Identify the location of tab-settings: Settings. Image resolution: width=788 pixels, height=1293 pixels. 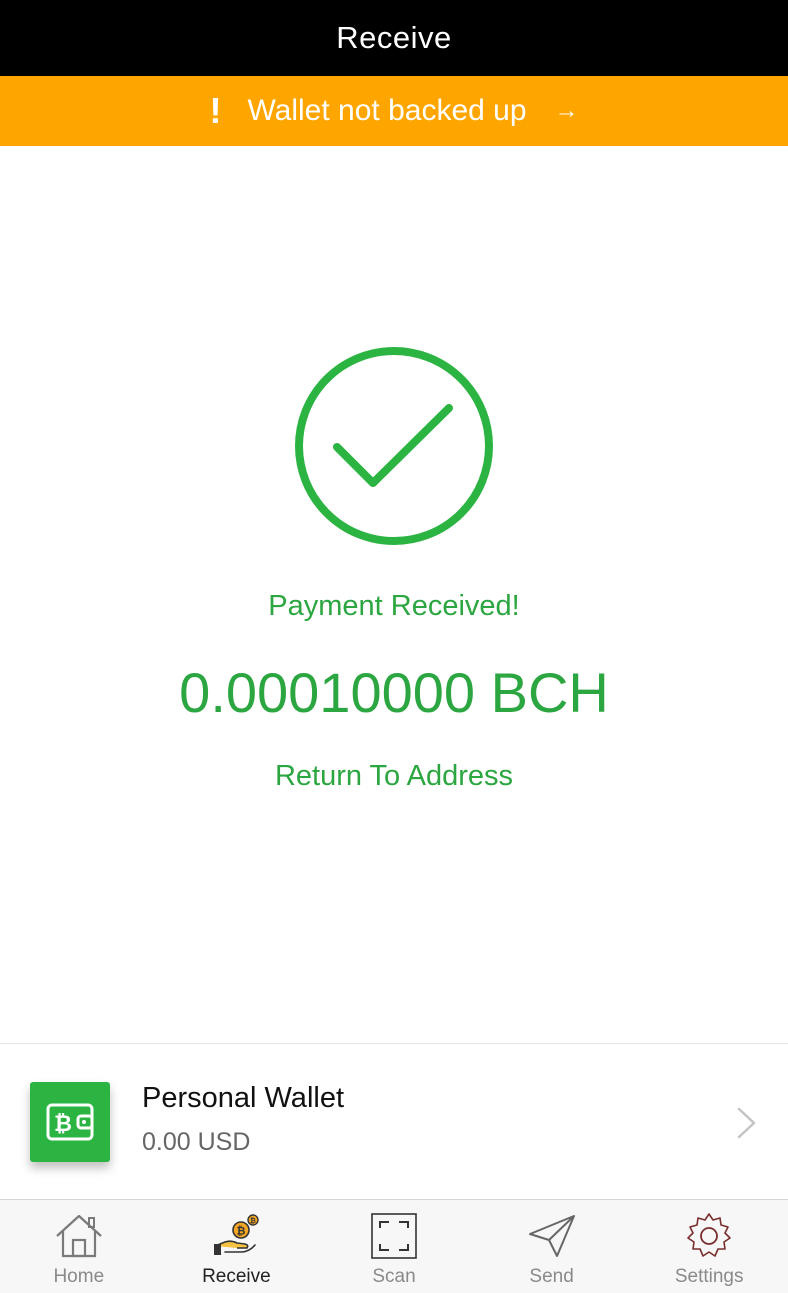
(709, 1246).